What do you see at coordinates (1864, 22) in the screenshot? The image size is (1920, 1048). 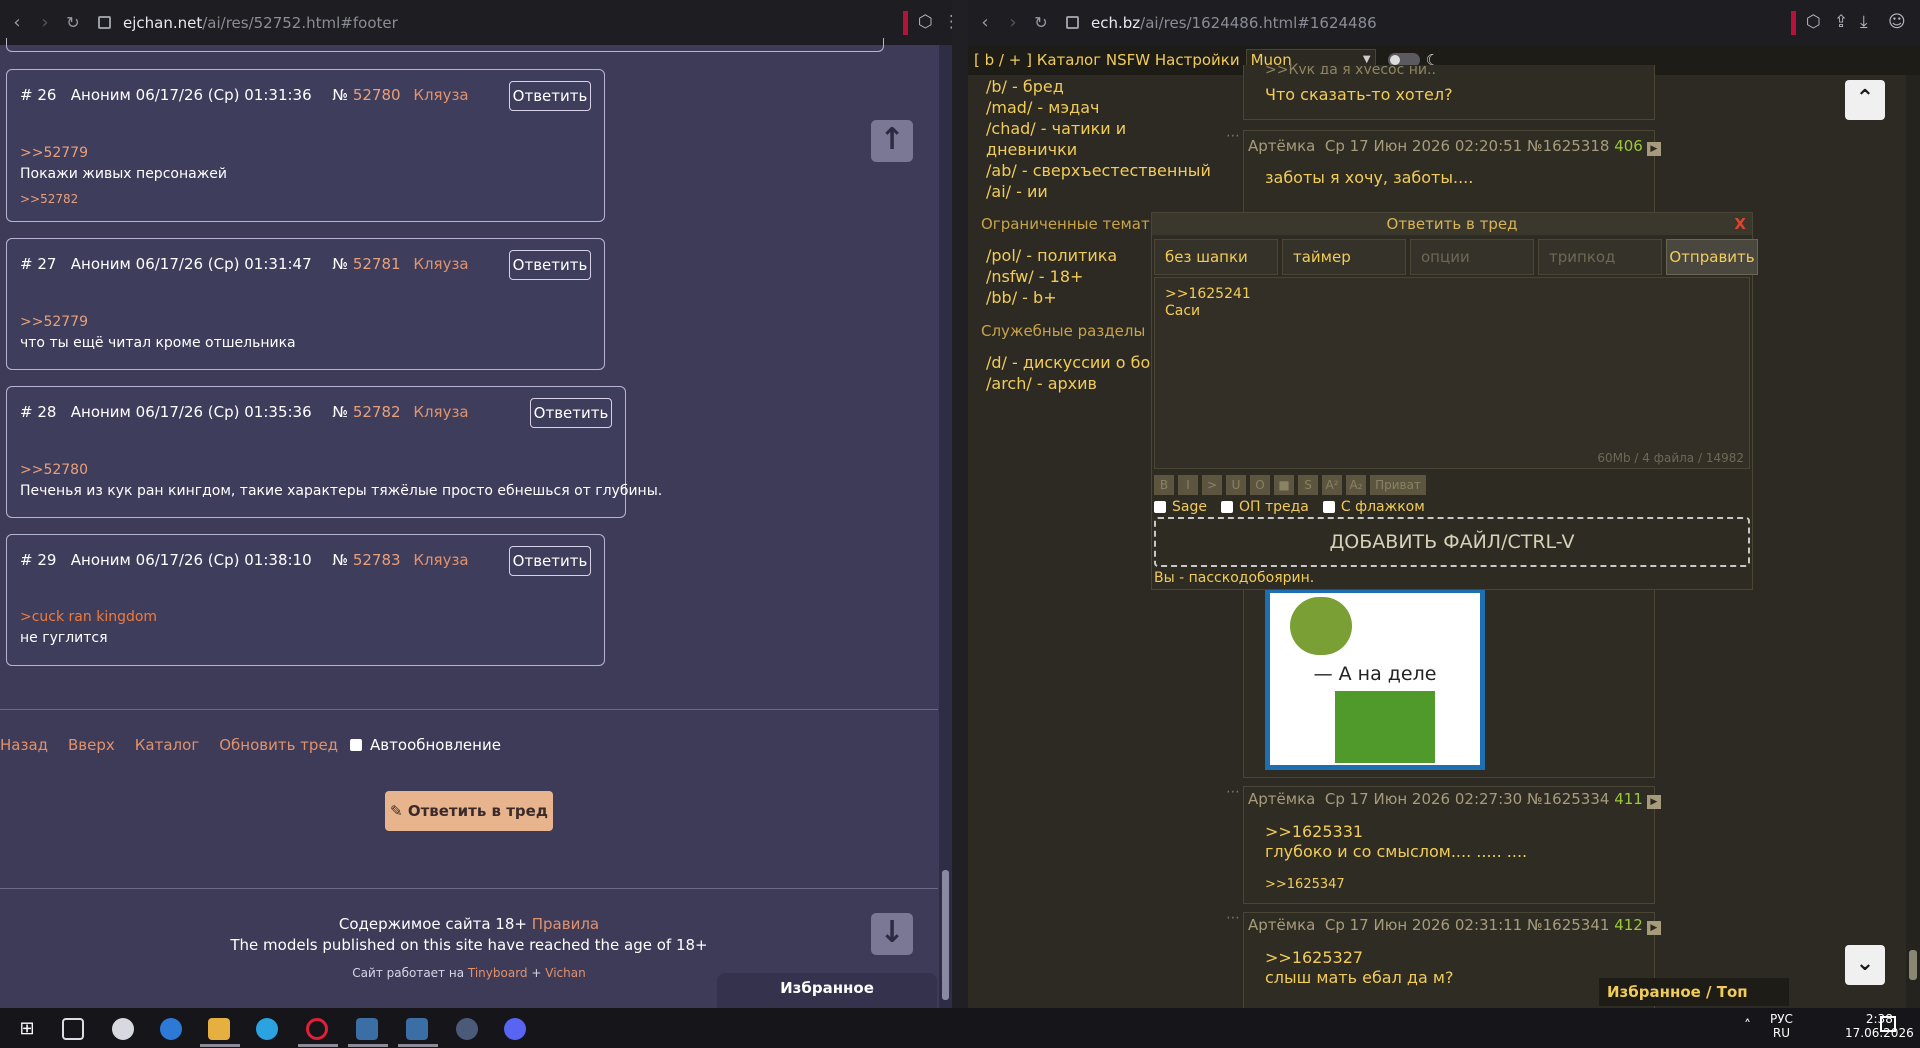 I see `download-icon: ⤓` at bounding box center [1864, 22].